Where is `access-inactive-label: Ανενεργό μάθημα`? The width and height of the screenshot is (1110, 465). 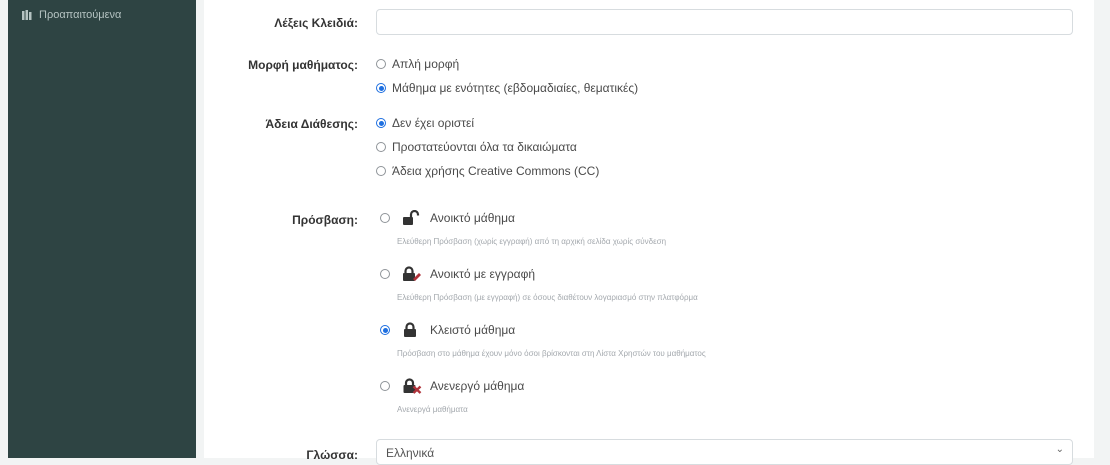
access-inactive-label: Ανενεργό μάθημα is located at coordinates (477, 386).